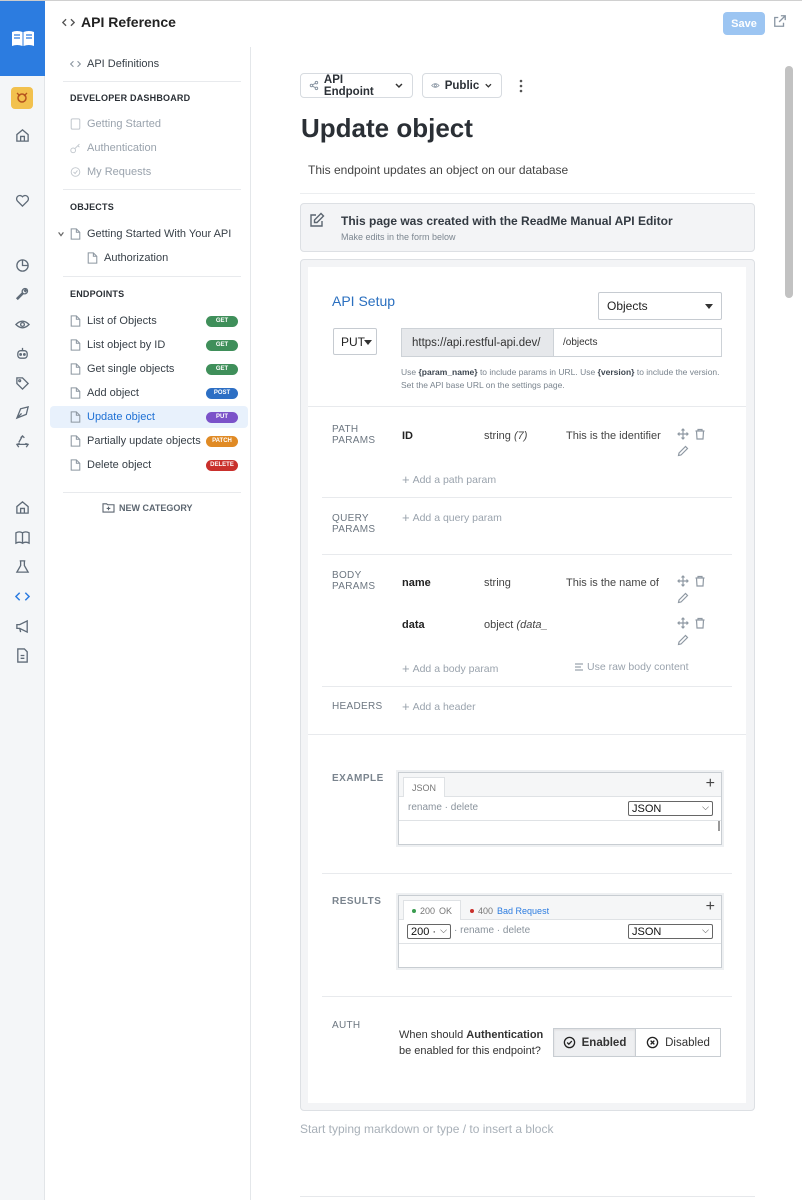 This screenshot has height=1200, width=802. What do you see at coordinates (22, 507) in the screenshot?
I see `guides-home-icon` at bounding box center [22, 507].